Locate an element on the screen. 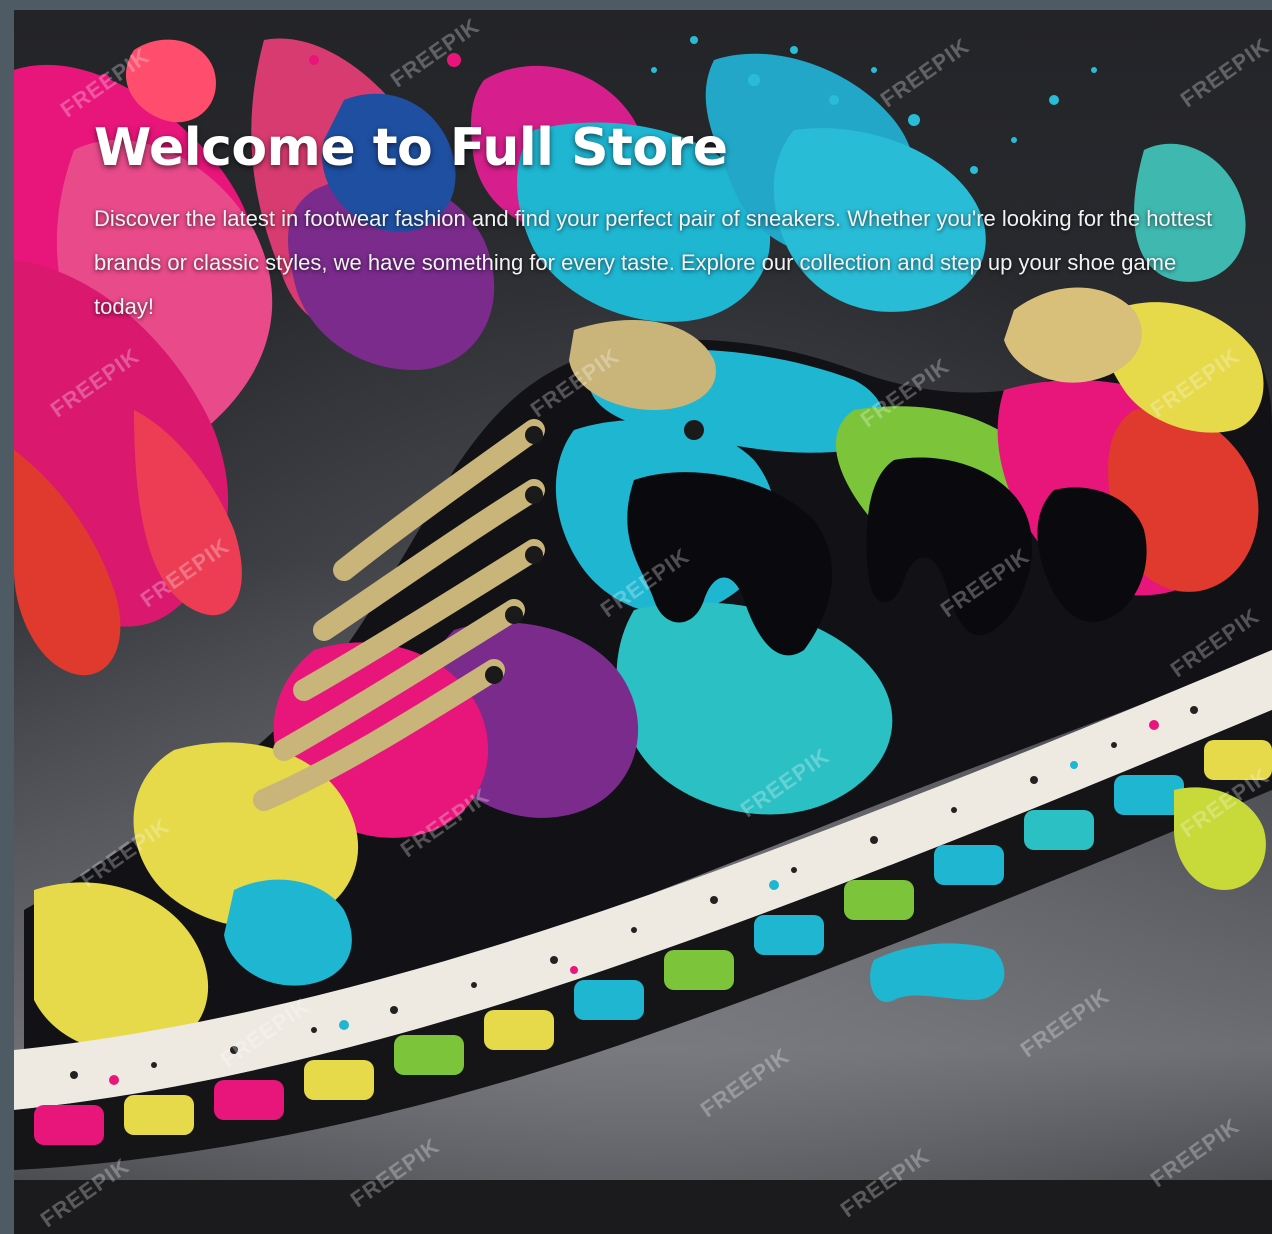 The width and height of the screenshot is (1272, 1234). hero-title: Welcome to Full Store is located at coordinates (411, 148).